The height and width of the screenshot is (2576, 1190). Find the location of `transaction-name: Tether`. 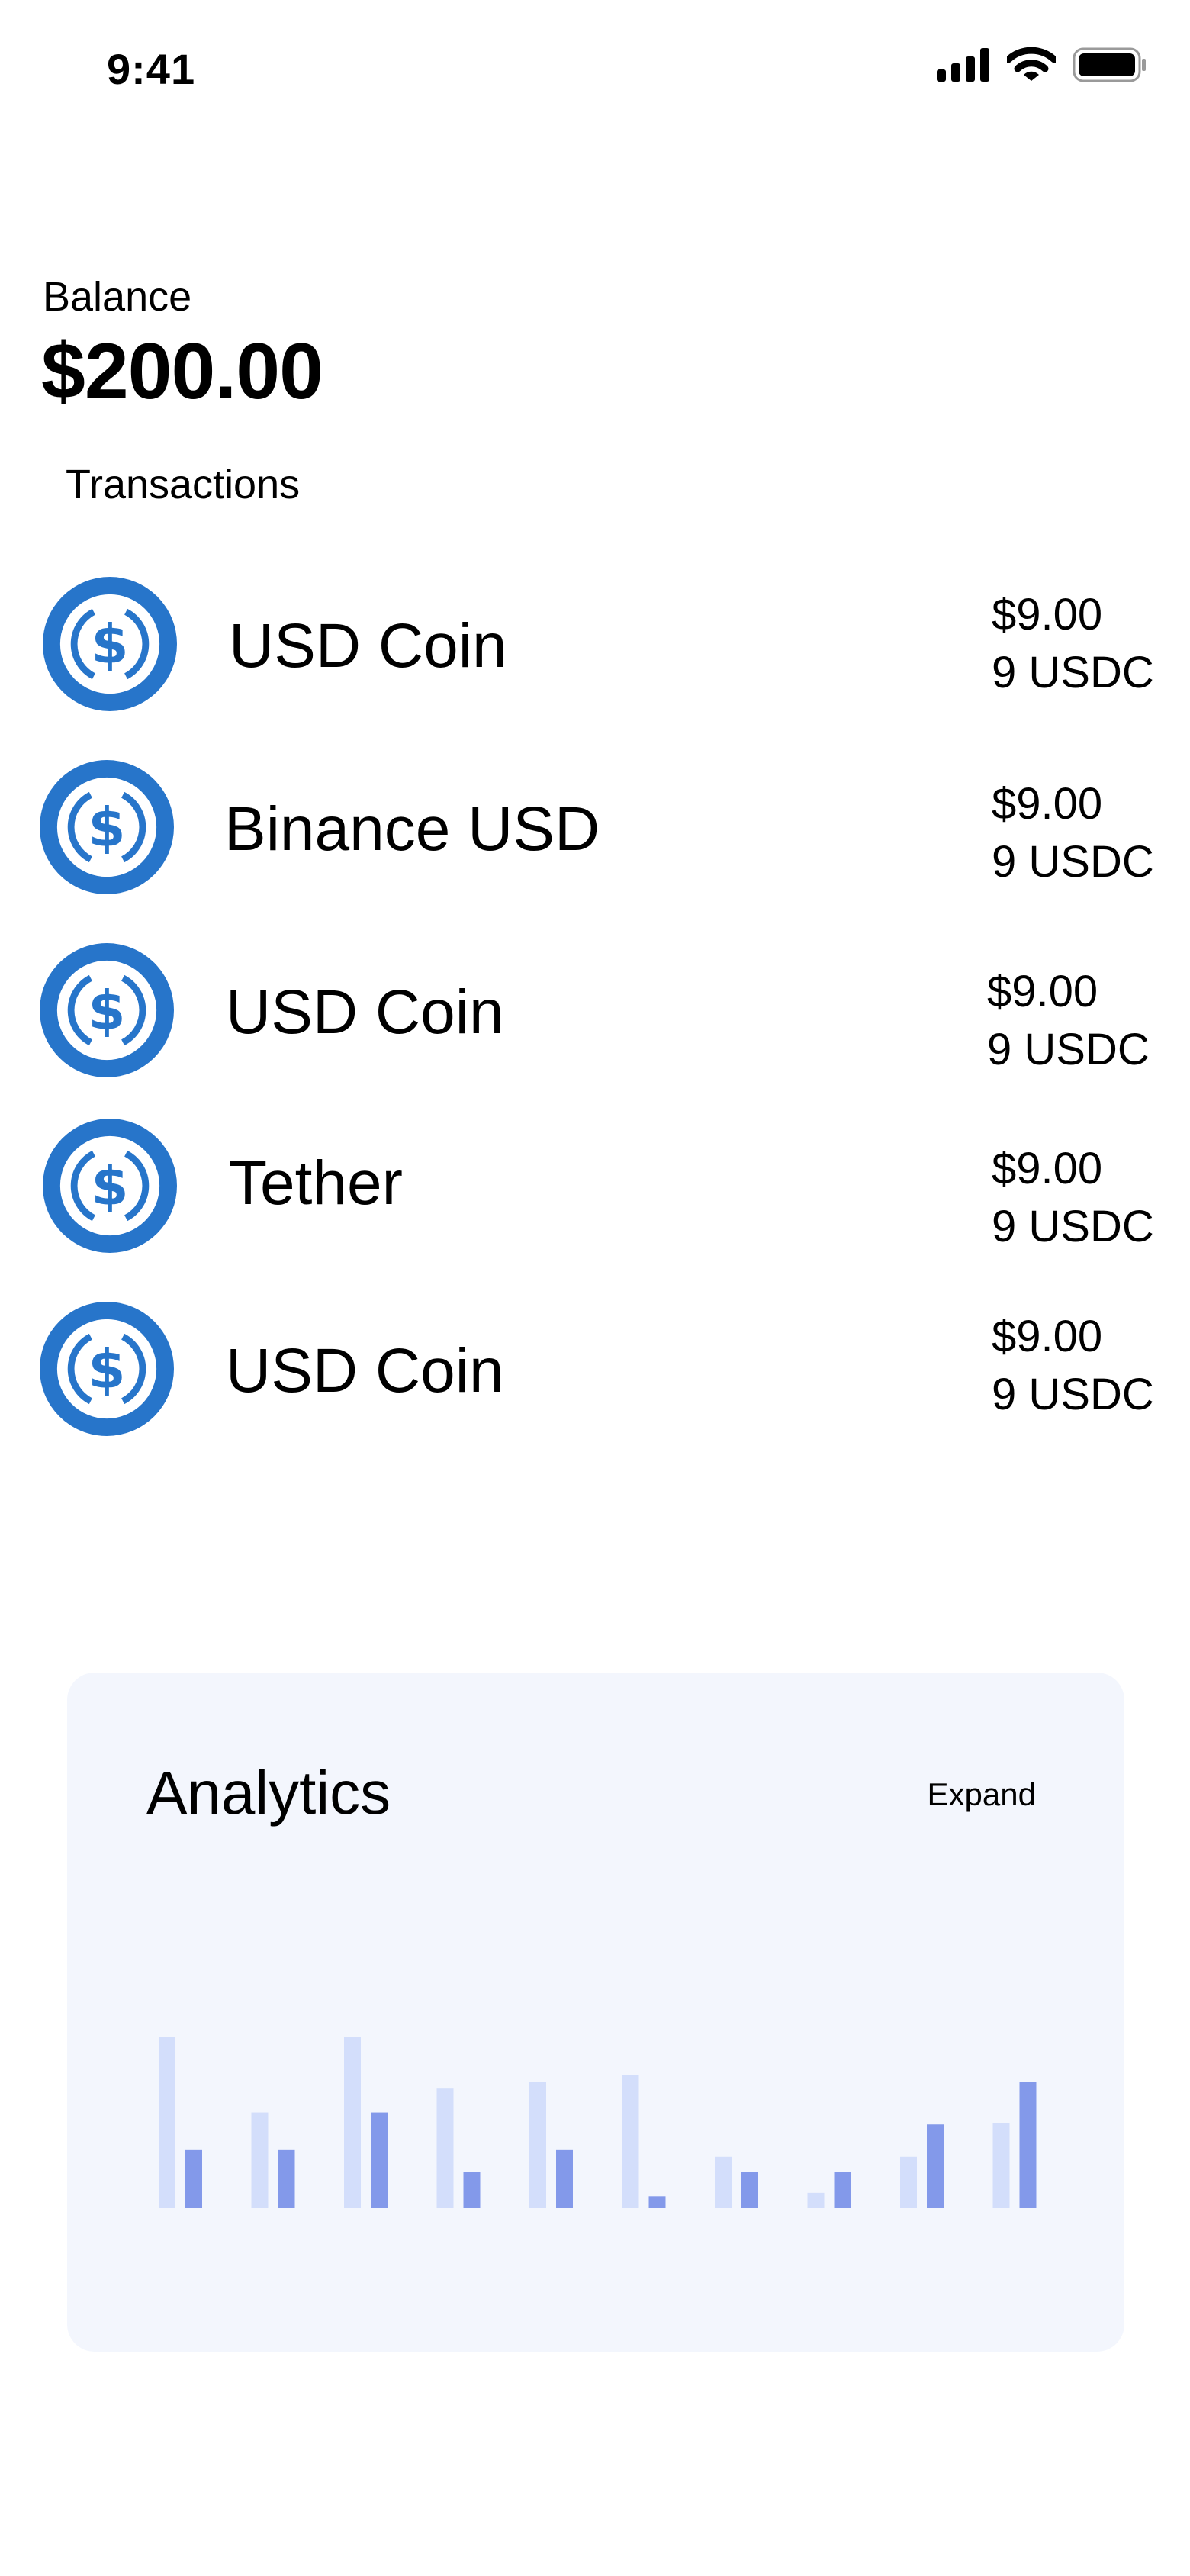

transaction-name: Tether is located at coordinates (316, 1183).